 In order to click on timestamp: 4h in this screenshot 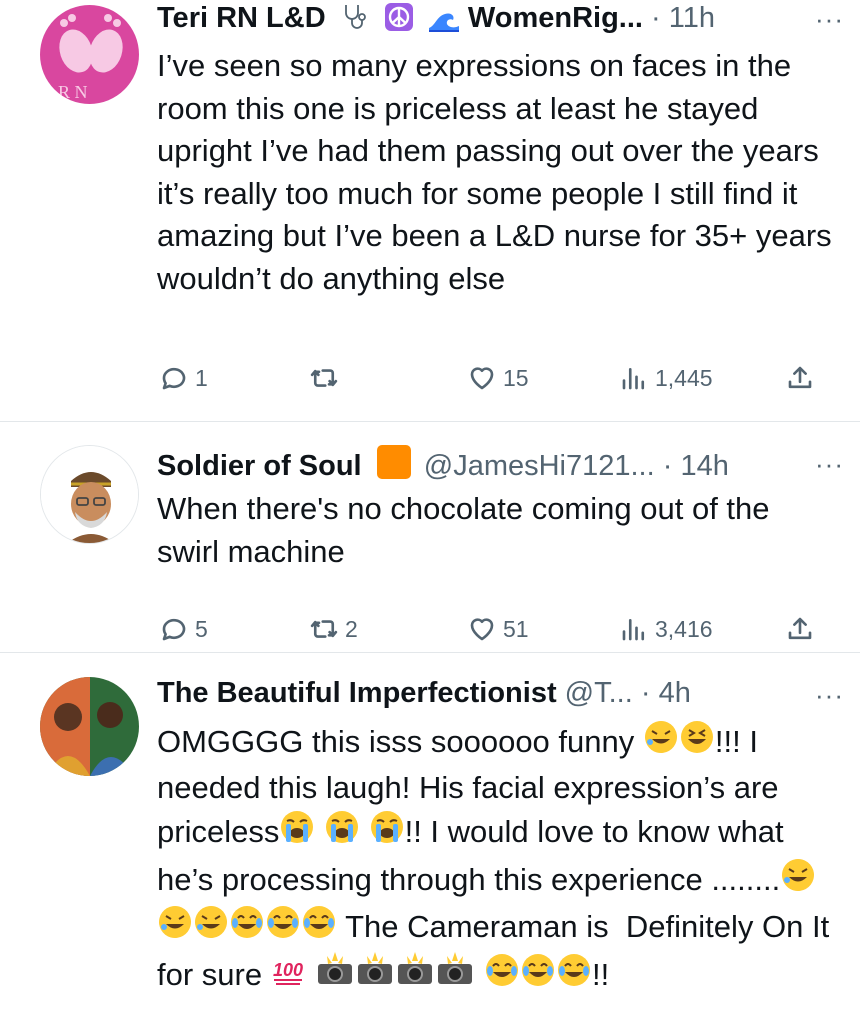, I will do `click(675, 693)`.